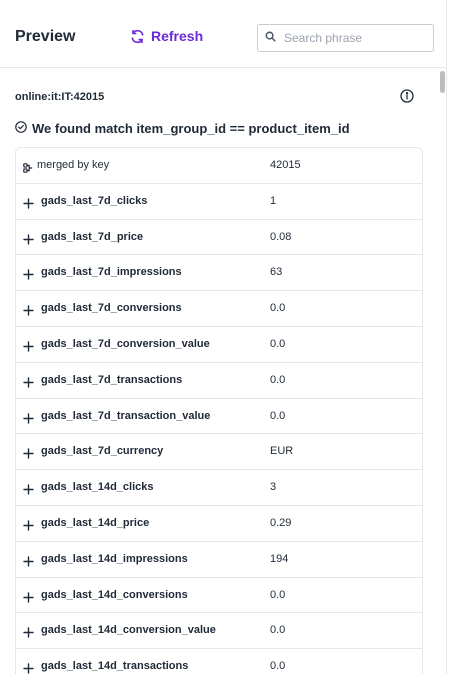  Describe the element at coordinates (354, 38) in the screenshot. I see `search-input` at that location.